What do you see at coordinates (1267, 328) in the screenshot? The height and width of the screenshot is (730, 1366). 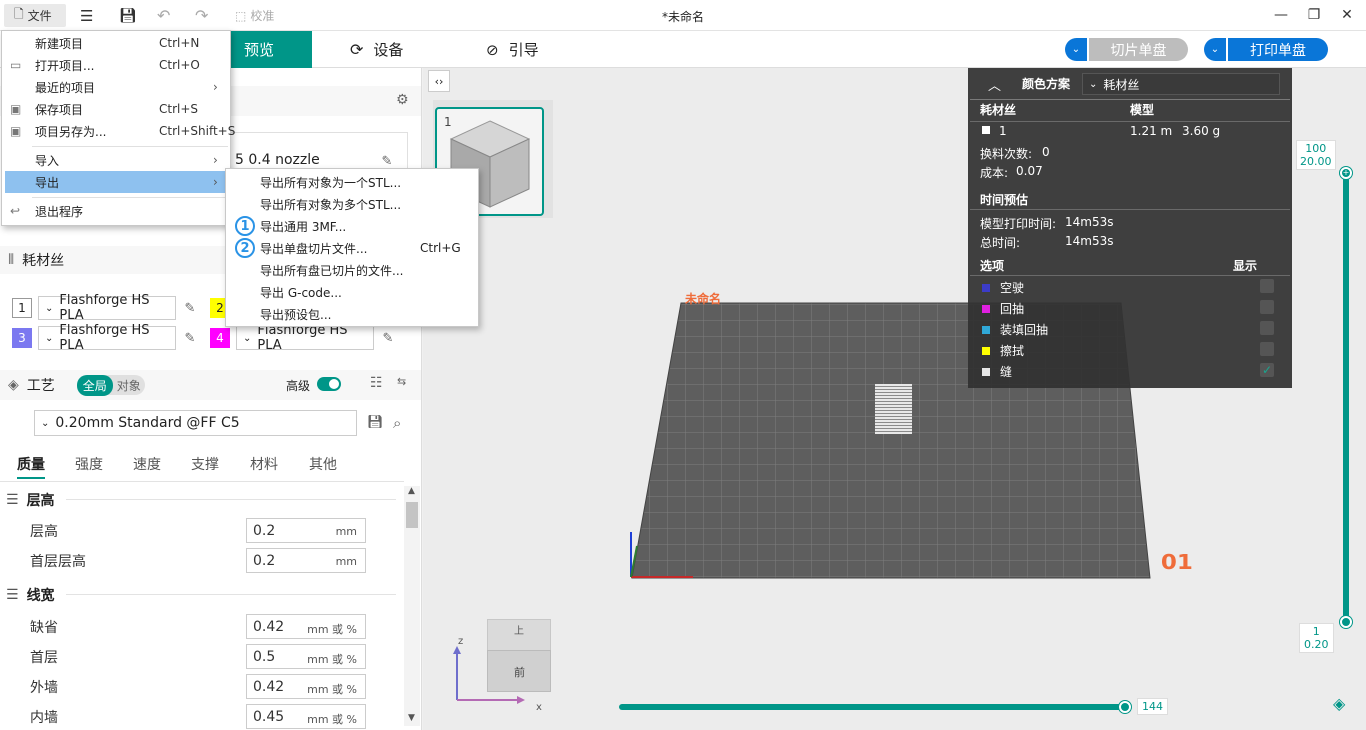 I see `option-deretract-checkbox` at bounding box center [1267, 328].